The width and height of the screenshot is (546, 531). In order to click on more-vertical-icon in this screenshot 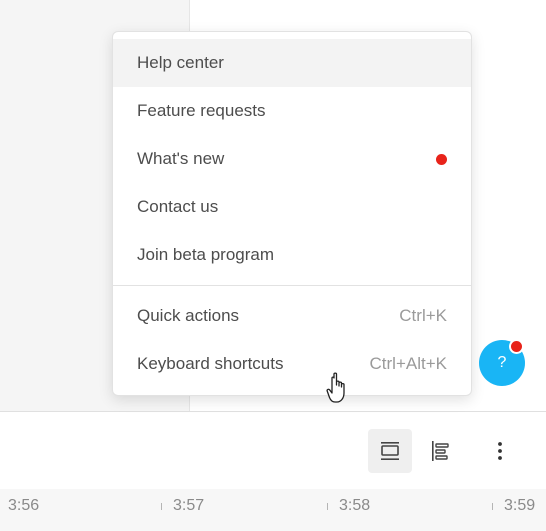, I will do `click(500, 451)`.